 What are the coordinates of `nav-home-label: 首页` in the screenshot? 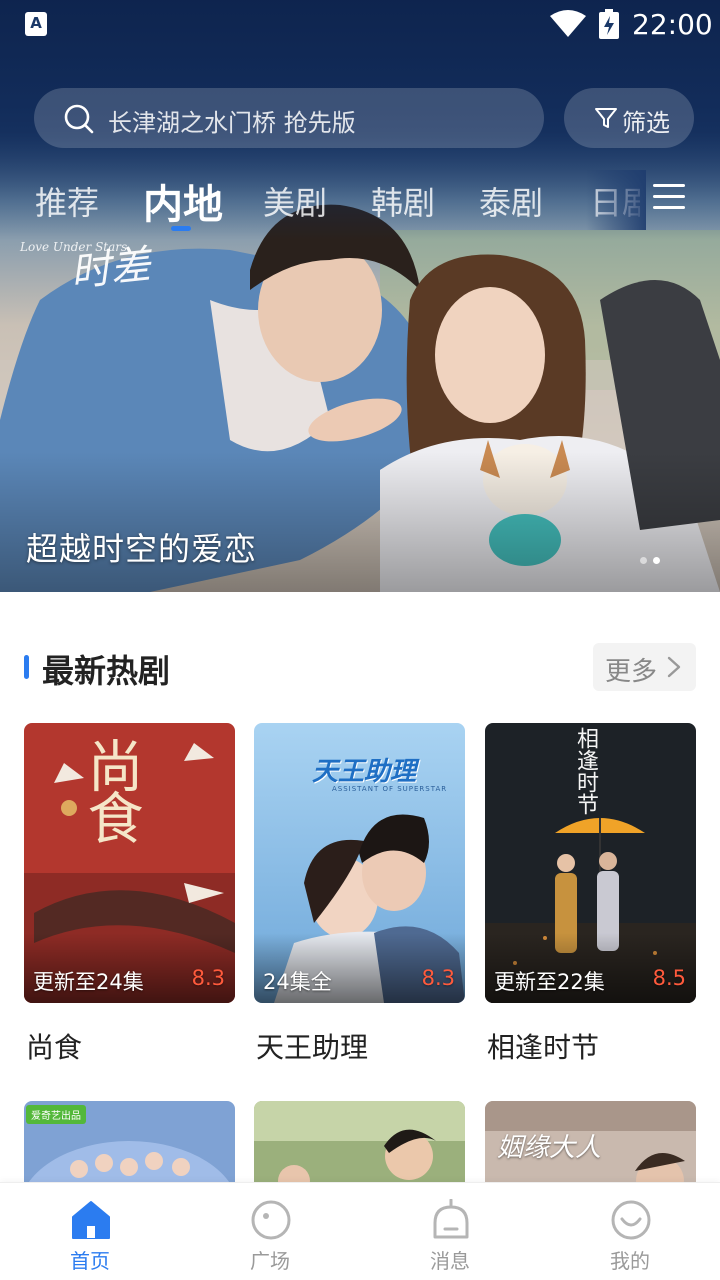 It's located at (90, 1261).